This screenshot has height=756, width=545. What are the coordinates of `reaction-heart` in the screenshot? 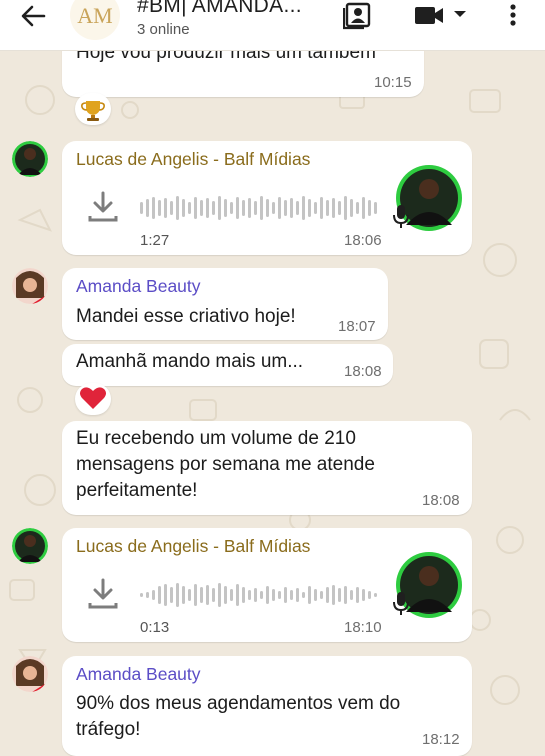 It's located at (93, 399).